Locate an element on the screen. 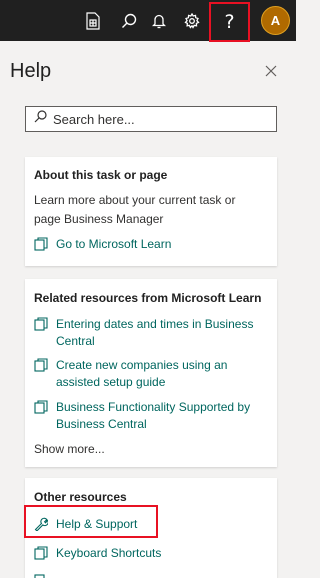 Image resolution: width=320 pixels, height=578 pixels. about-card-title: About this task or page is located at coordinates (101, 175).